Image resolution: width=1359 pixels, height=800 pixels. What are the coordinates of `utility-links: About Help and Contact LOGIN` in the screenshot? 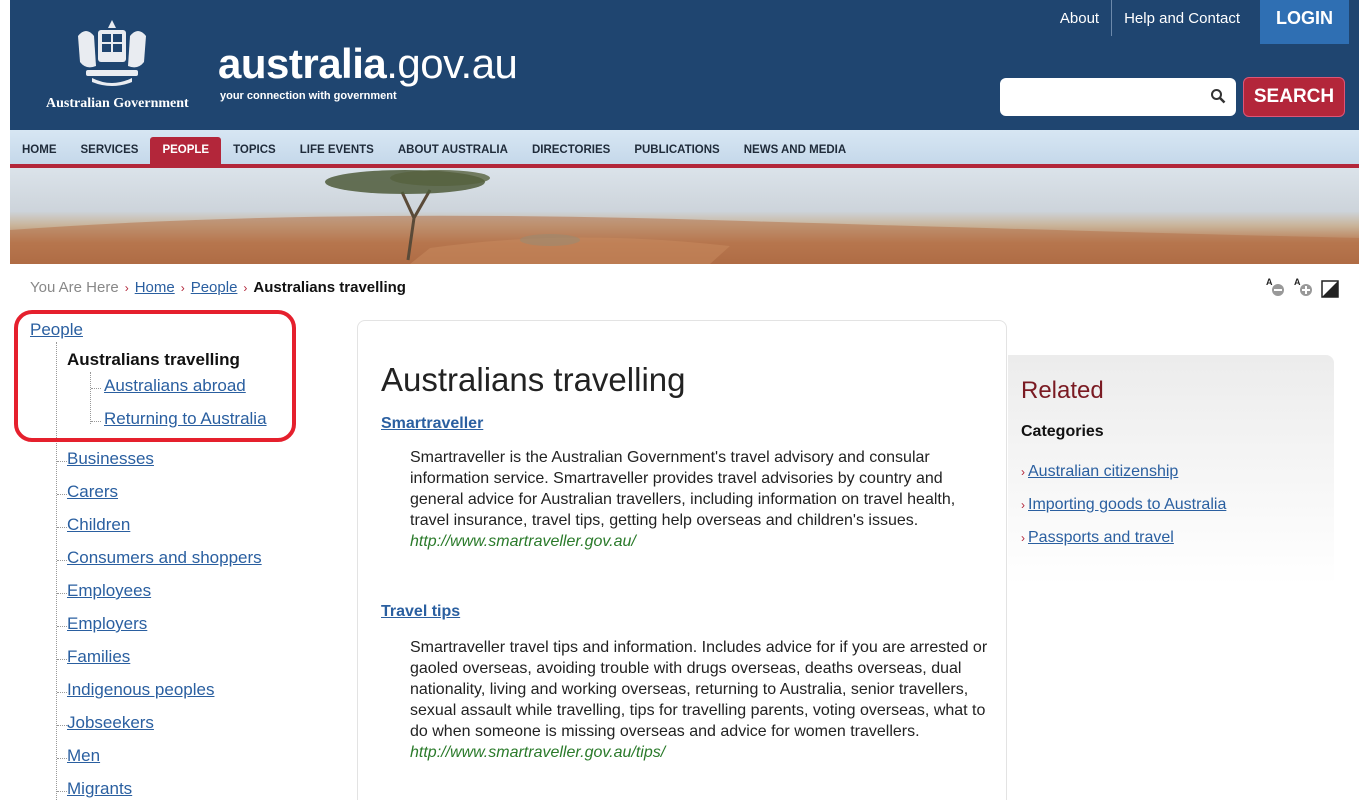 It's located at (1203, 22).